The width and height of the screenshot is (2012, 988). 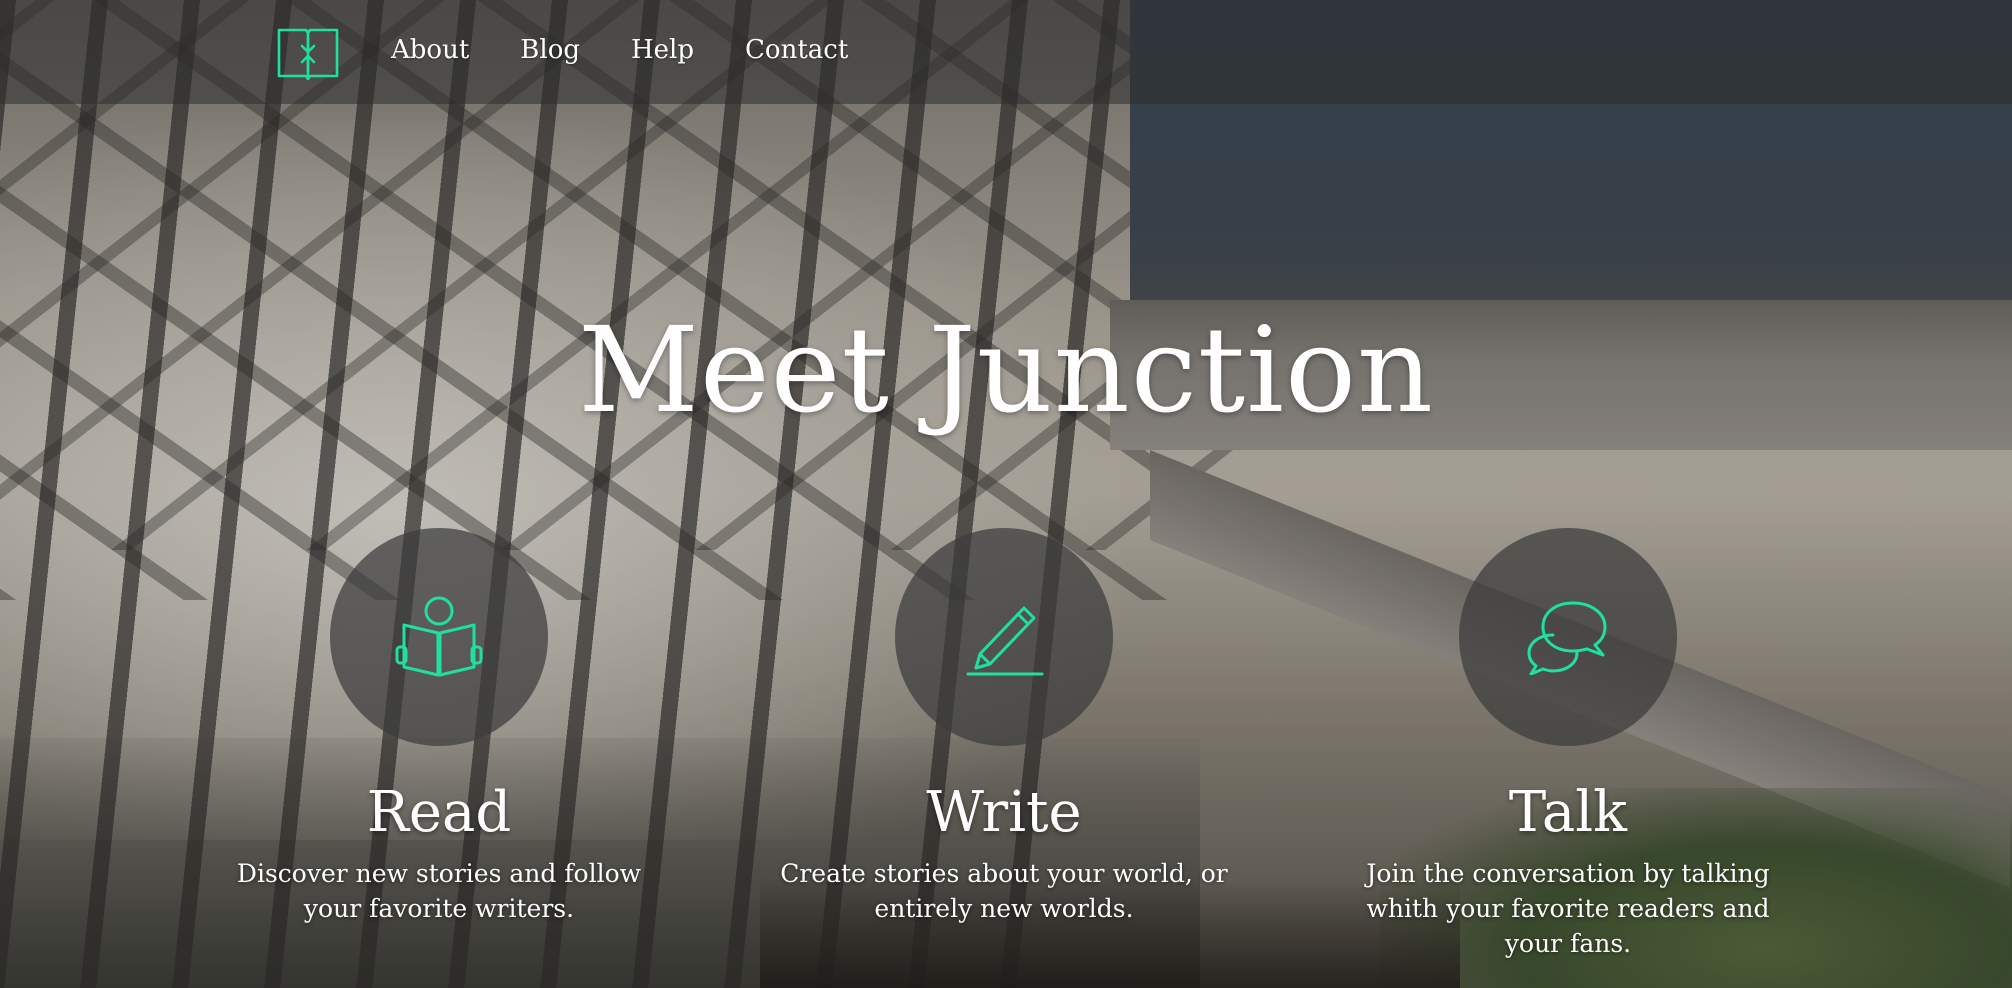 I want to click on hero-title: Meet Junction, so click(x=1006, y=370).